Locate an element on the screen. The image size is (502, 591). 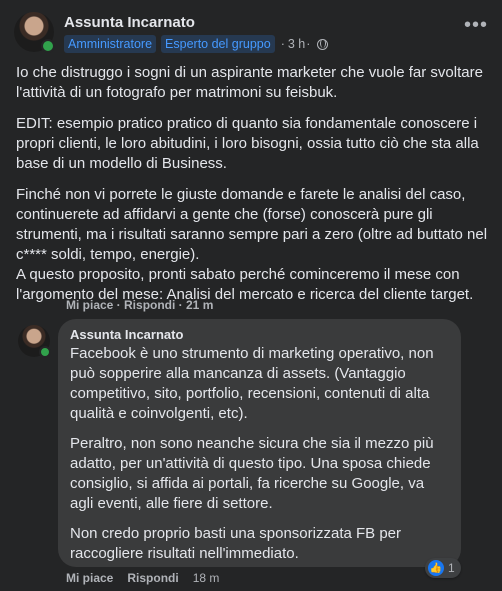
comment-actions: Mi piace Rispondi 18 m is located at coordinates (142, 578).